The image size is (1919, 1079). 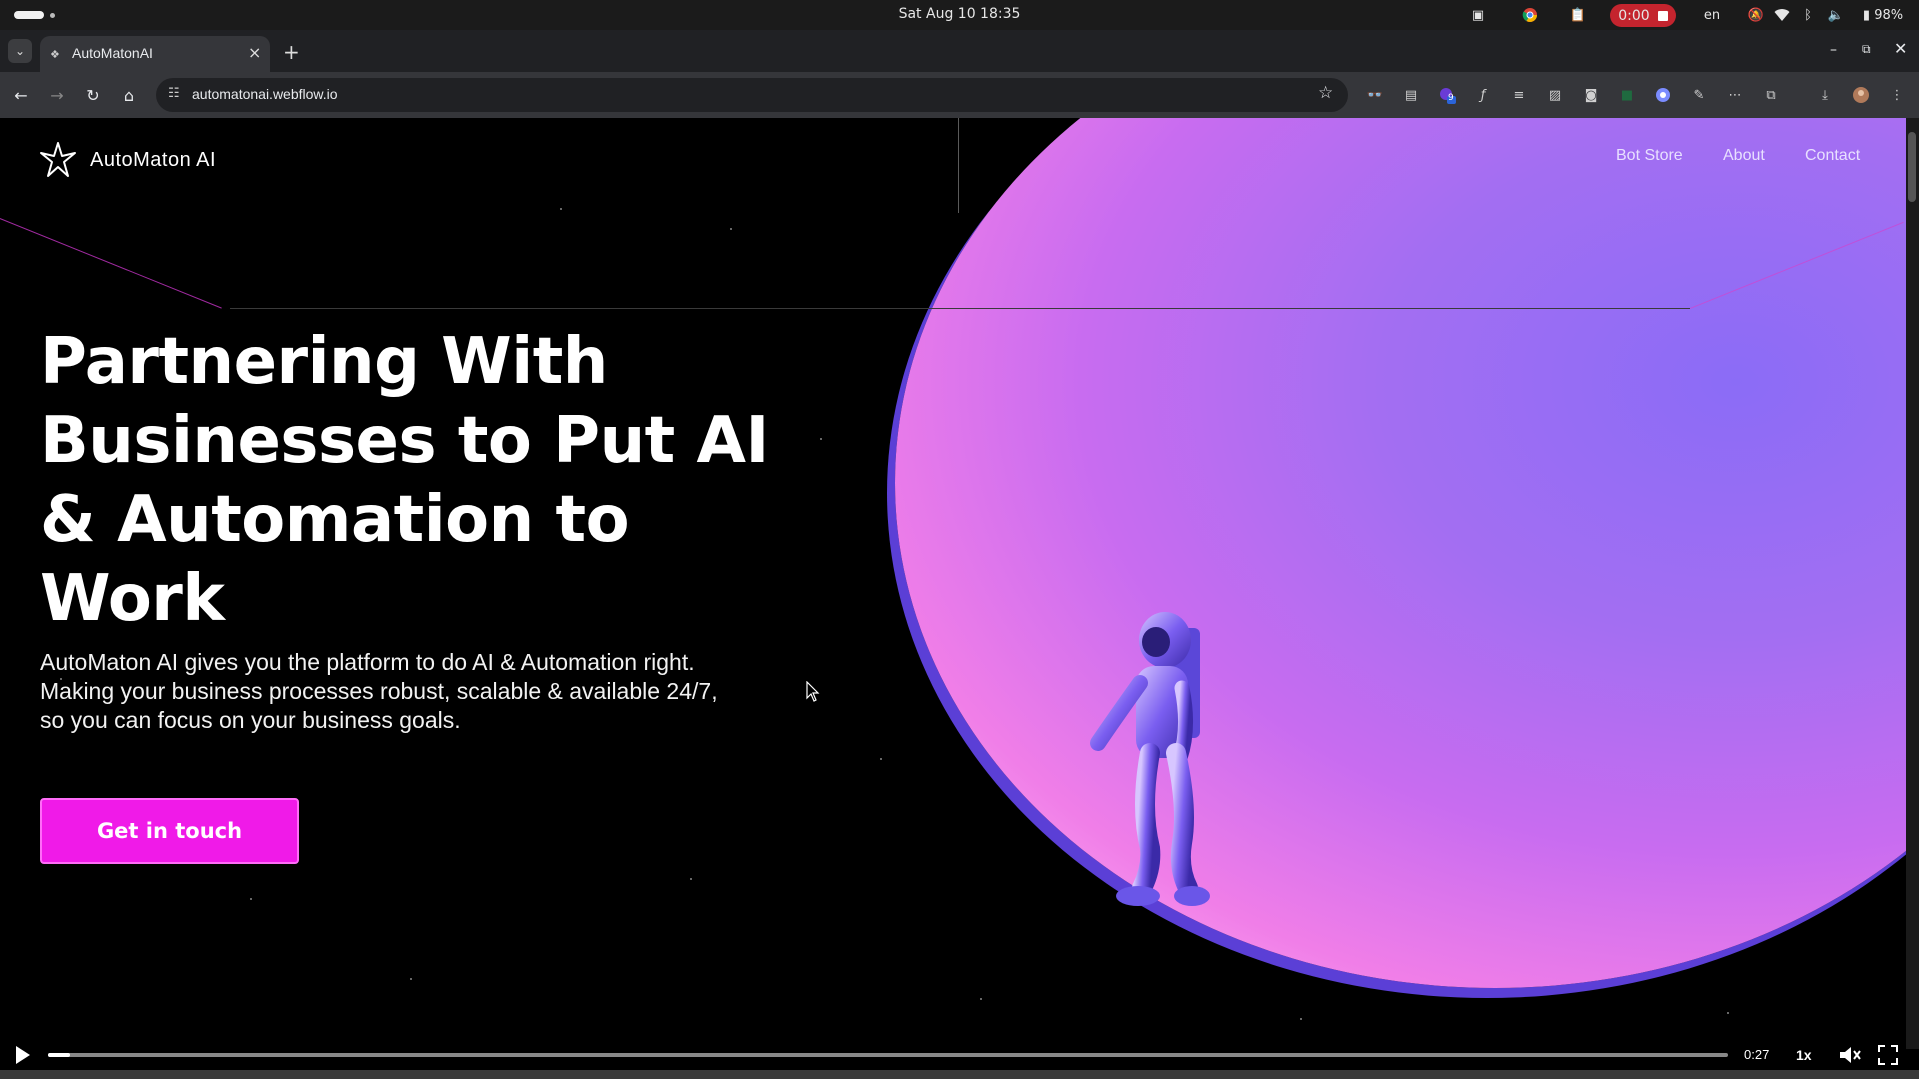 I want to click on nav-contact: Contact, so click(x=1832, y=156).